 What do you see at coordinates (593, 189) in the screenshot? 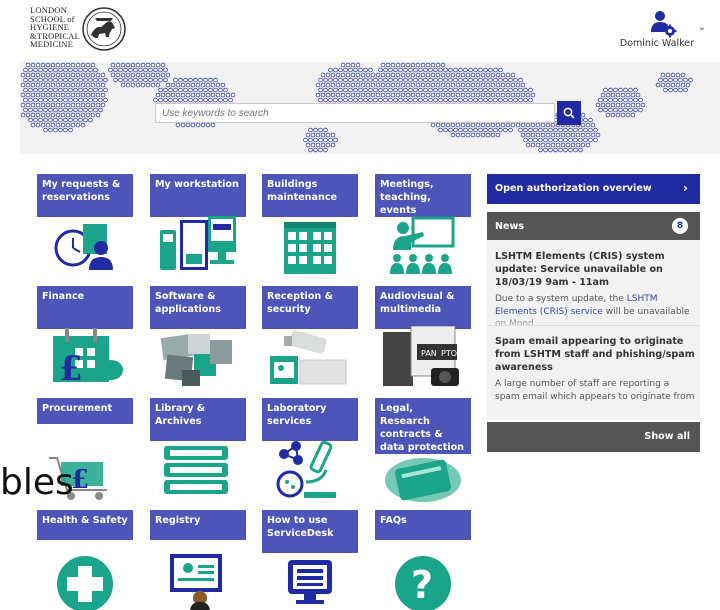
I see `open-authorization-overview-button: Open authorization overview ›` at bounding box center [593, 189].